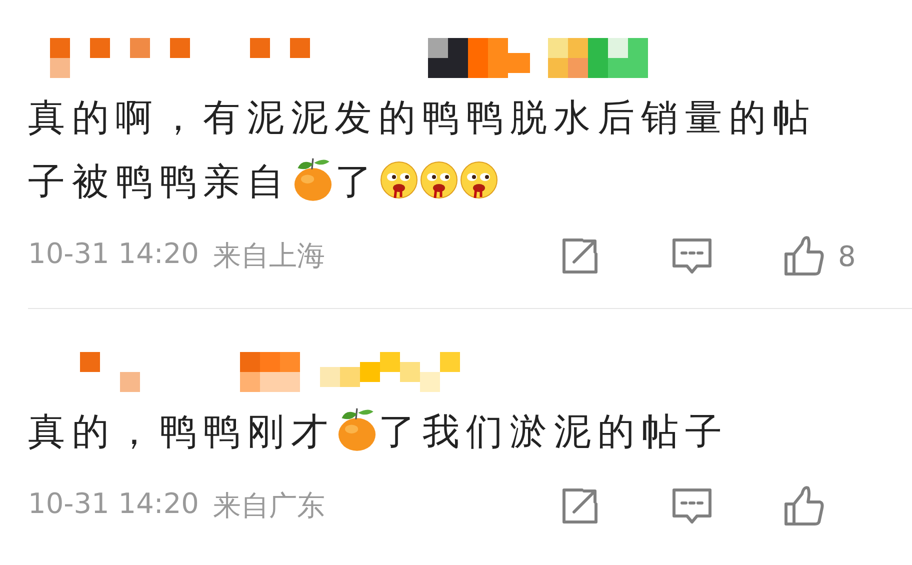 Image resolution: width=912 pixels, height=565 pixels. I want to click on comment-text: 真的啊，有泥泥发的鸭鸭脱水后销量的帖, so click(422, 117).